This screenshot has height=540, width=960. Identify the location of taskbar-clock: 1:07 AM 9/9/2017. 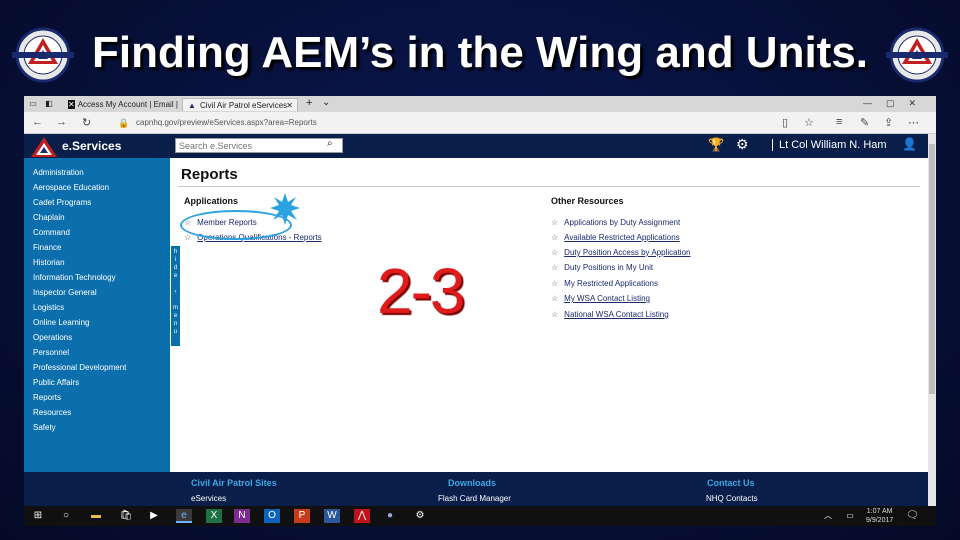
(879, 516).